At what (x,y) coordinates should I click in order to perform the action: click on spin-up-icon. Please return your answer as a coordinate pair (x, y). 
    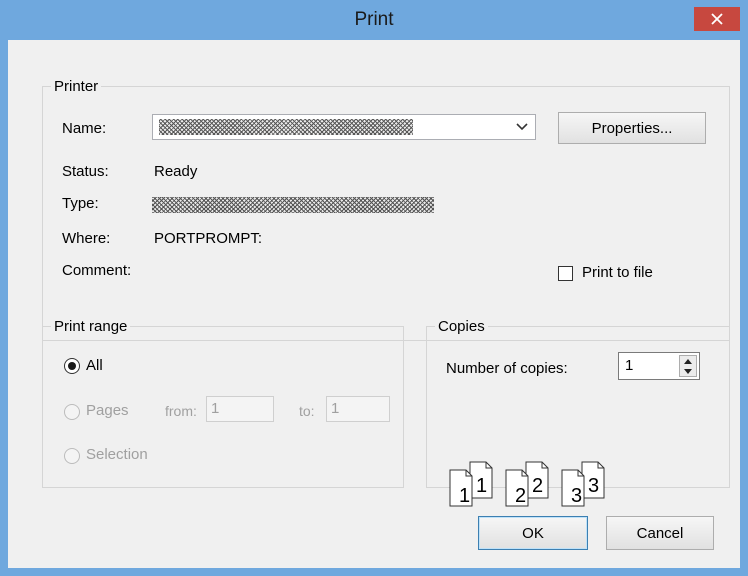
    Looking at the image, I should click on (688, 361).